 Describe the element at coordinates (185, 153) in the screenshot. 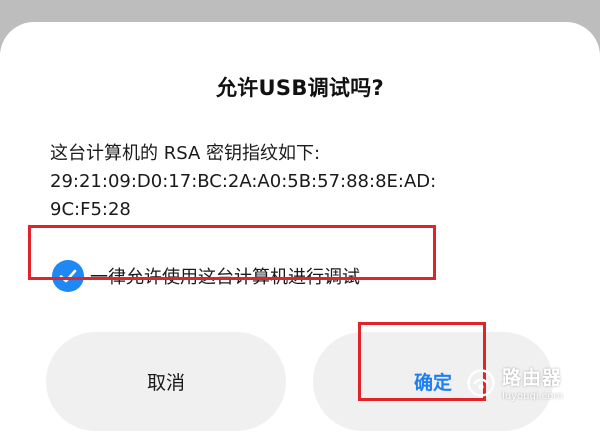

I see `message-line-1: 这台计算机的 RSA 密钥指纹如下:` at that location.